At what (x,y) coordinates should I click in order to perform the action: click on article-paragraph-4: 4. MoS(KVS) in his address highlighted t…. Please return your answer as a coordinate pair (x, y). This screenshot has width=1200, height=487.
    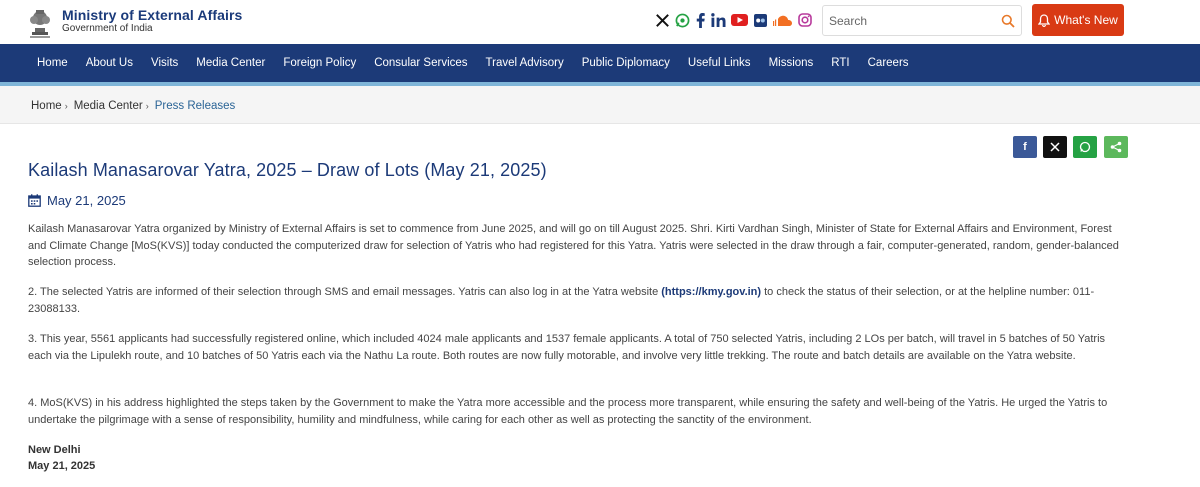
    Looking at the image, I should click on (568, 411).